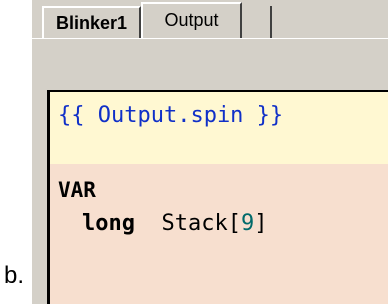 The image size is (388, 304). What do you see at coordinates (171, 115) in the screenshot?
I see `code-comment-line: {{ Output.spin }}` at bounding box center [171, 115].